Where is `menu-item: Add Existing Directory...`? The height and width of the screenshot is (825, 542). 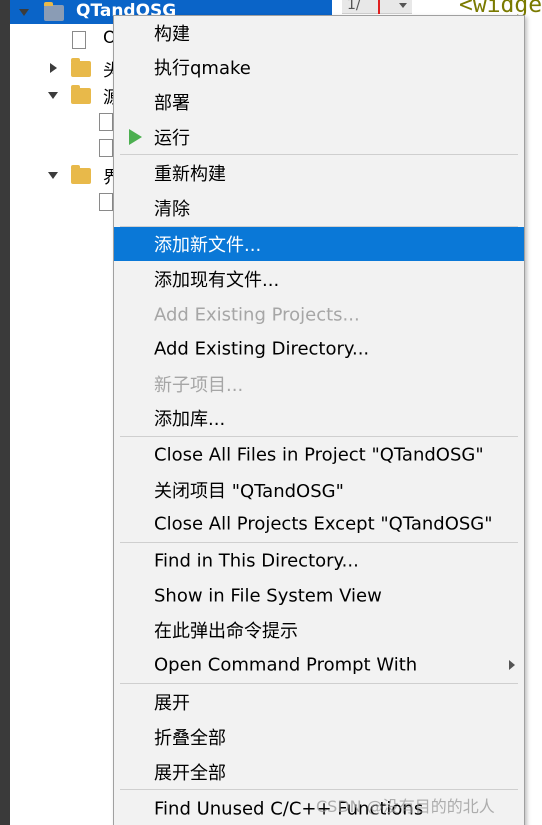 menu-item: Add Existing Directory... is located at coordinates (319, 349).